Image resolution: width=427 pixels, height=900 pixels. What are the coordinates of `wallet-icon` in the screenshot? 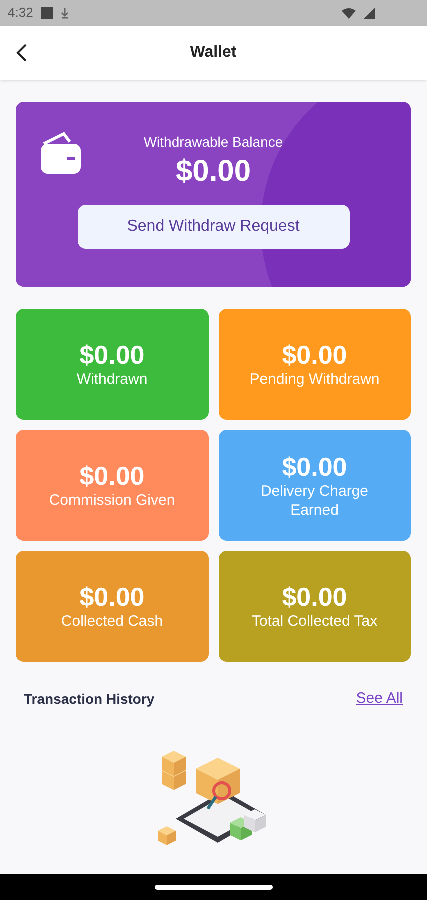 It's located at (61, 154).